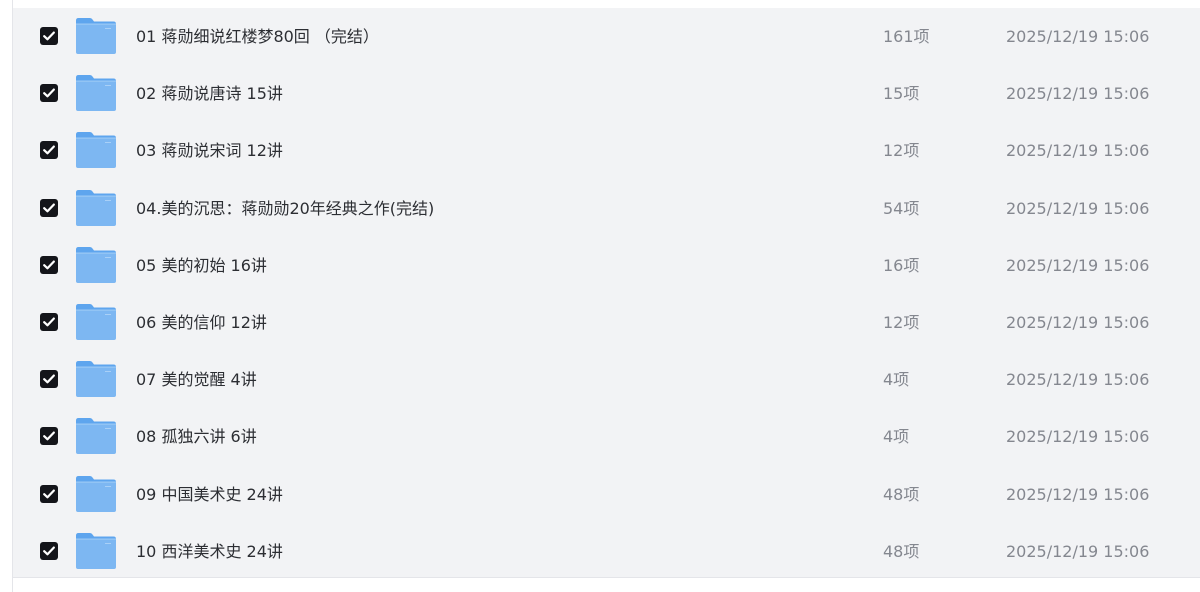  Describe the element at coordinates (201, 322) in the screenshot. I see `file-name: 06 美的信仰 12讲` at that location.